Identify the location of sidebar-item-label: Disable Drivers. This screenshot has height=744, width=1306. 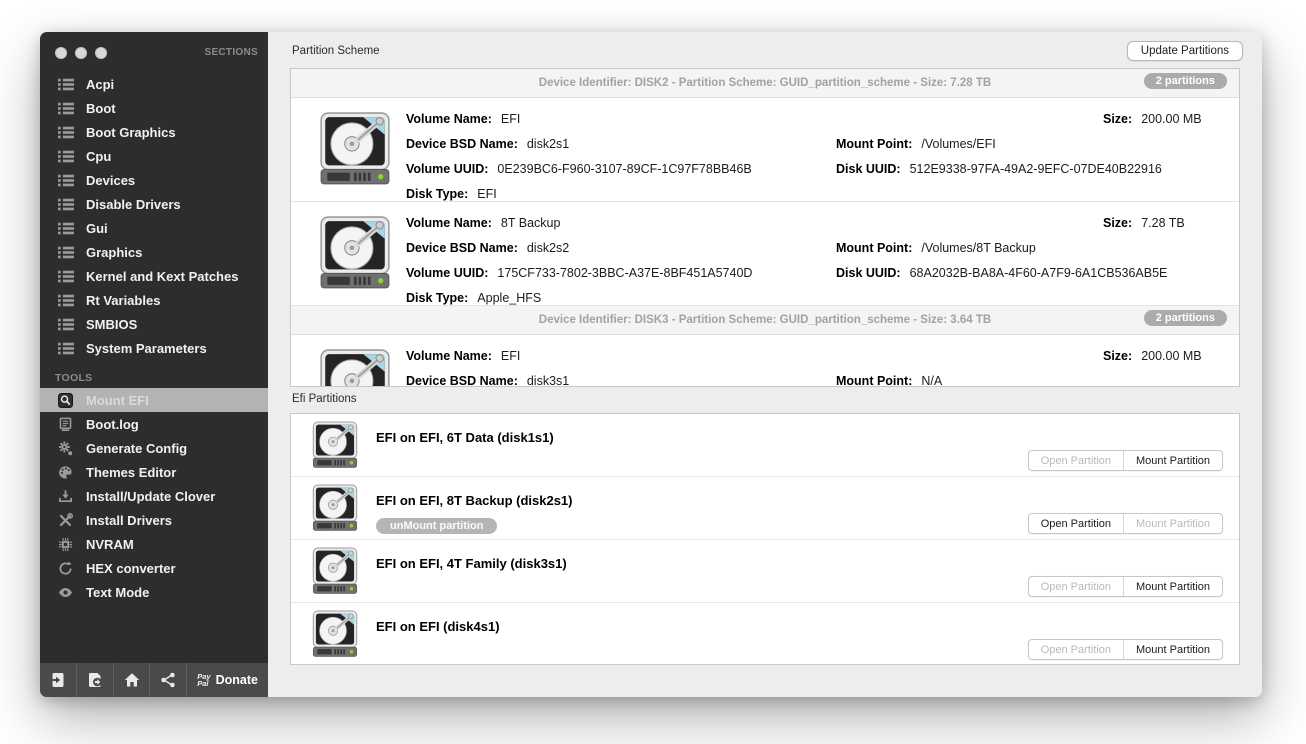
(133, 204).